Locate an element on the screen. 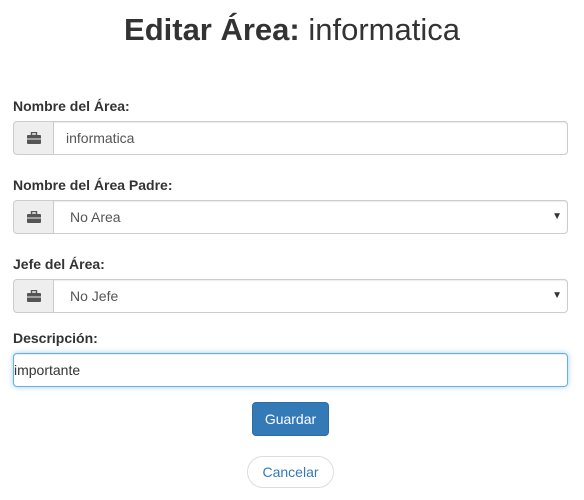  area-name-label: Nombre del Área: is located at coordinates (71, 106).